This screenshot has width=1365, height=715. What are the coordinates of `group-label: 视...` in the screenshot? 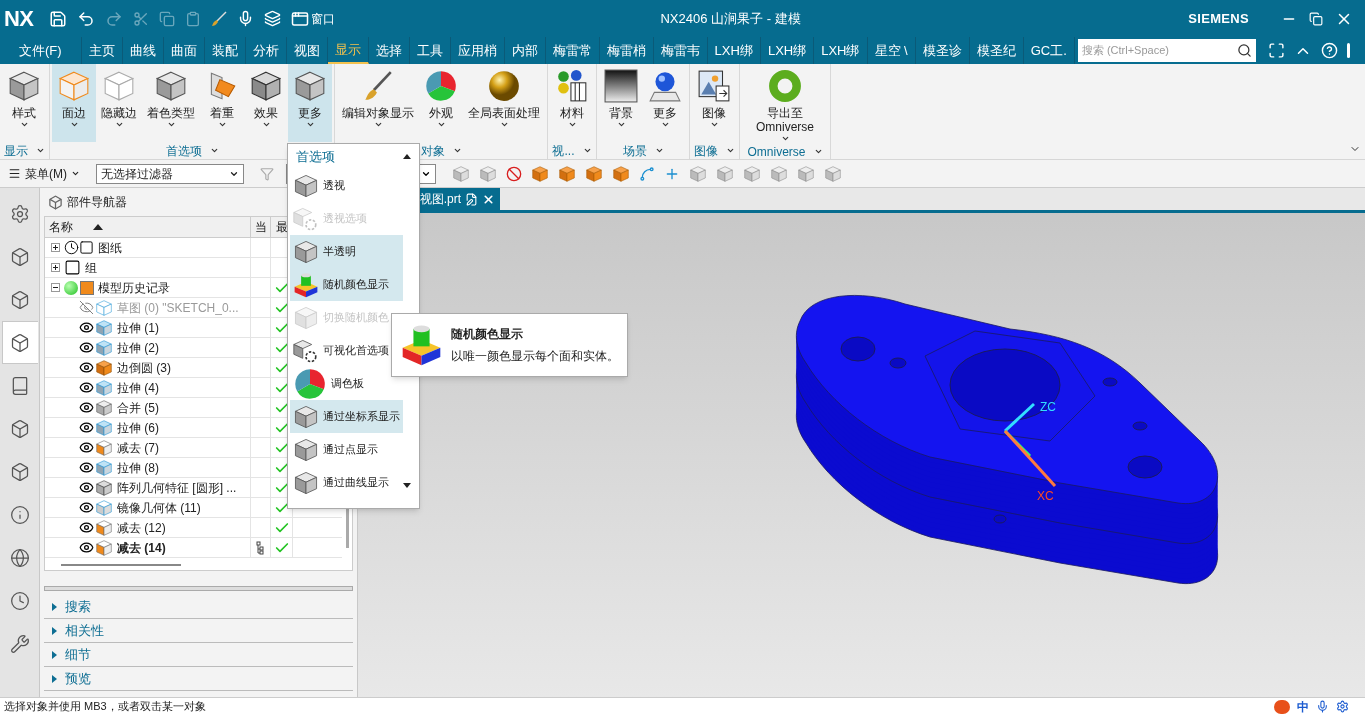 It's located at (563, 151).